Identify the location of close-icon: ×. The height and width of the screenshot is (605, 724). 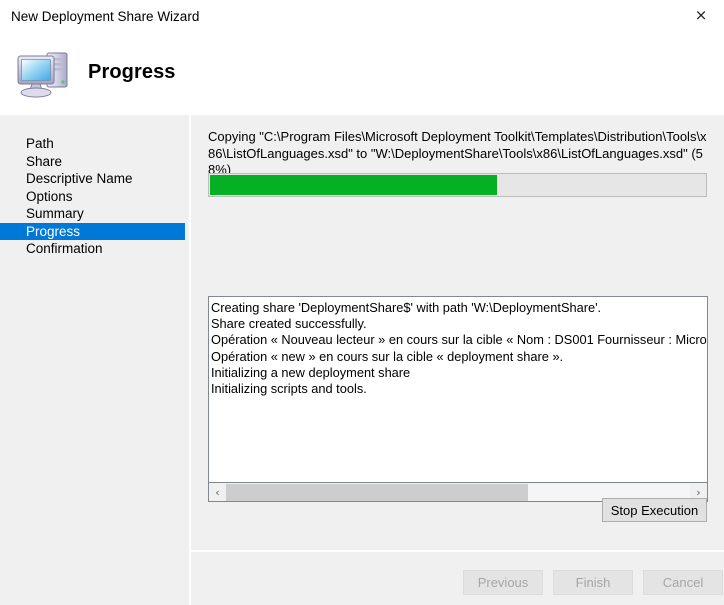
(701, 15).